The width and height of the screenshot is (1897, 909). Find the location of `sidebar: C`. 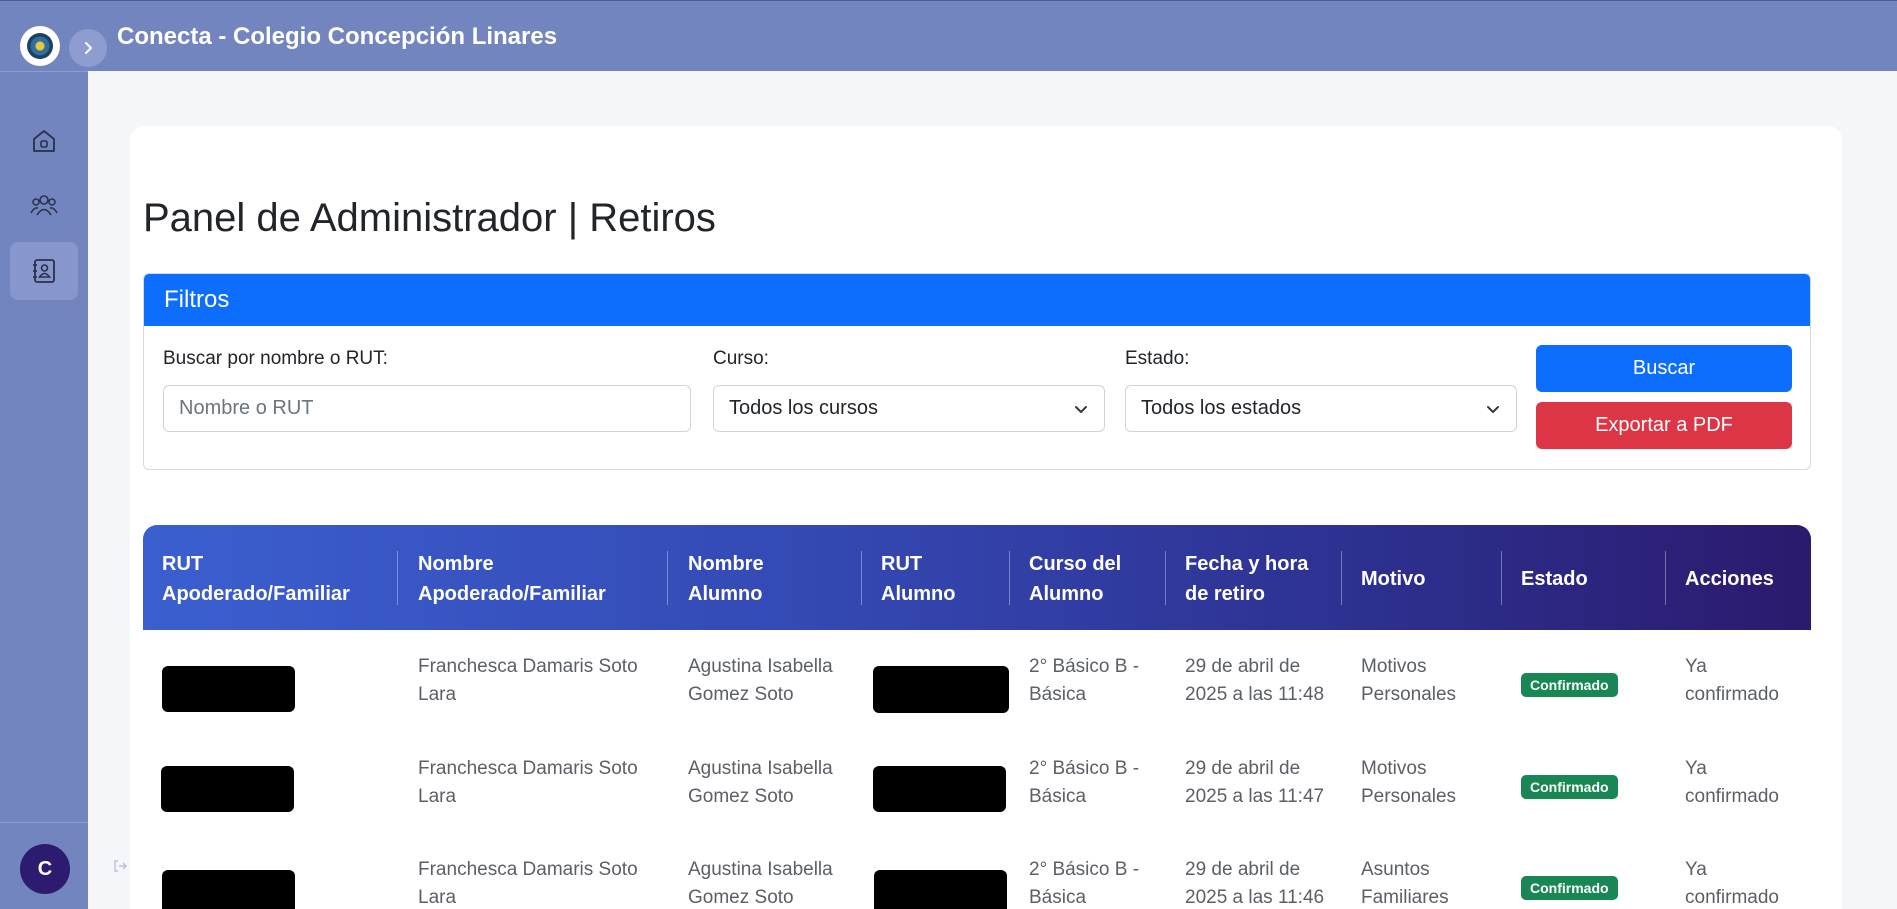

sidebar: C is located at coordinates (44, 490).